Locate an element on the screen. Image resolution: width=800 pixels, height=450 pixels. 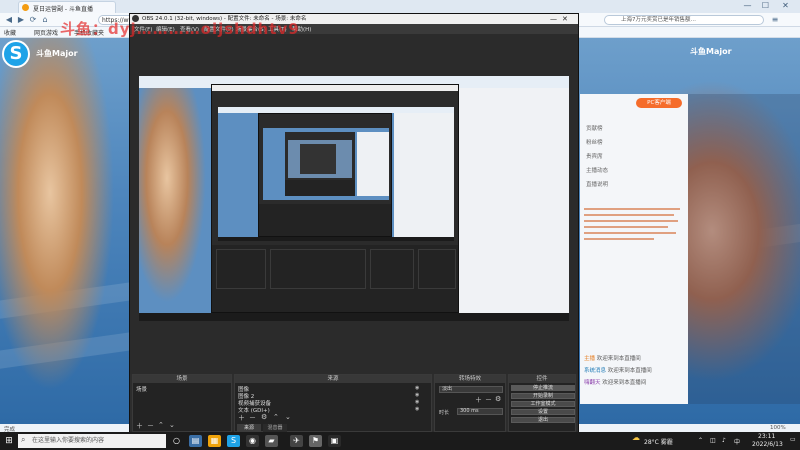
back-icon: ◀ is located at coordinates (9, 20).